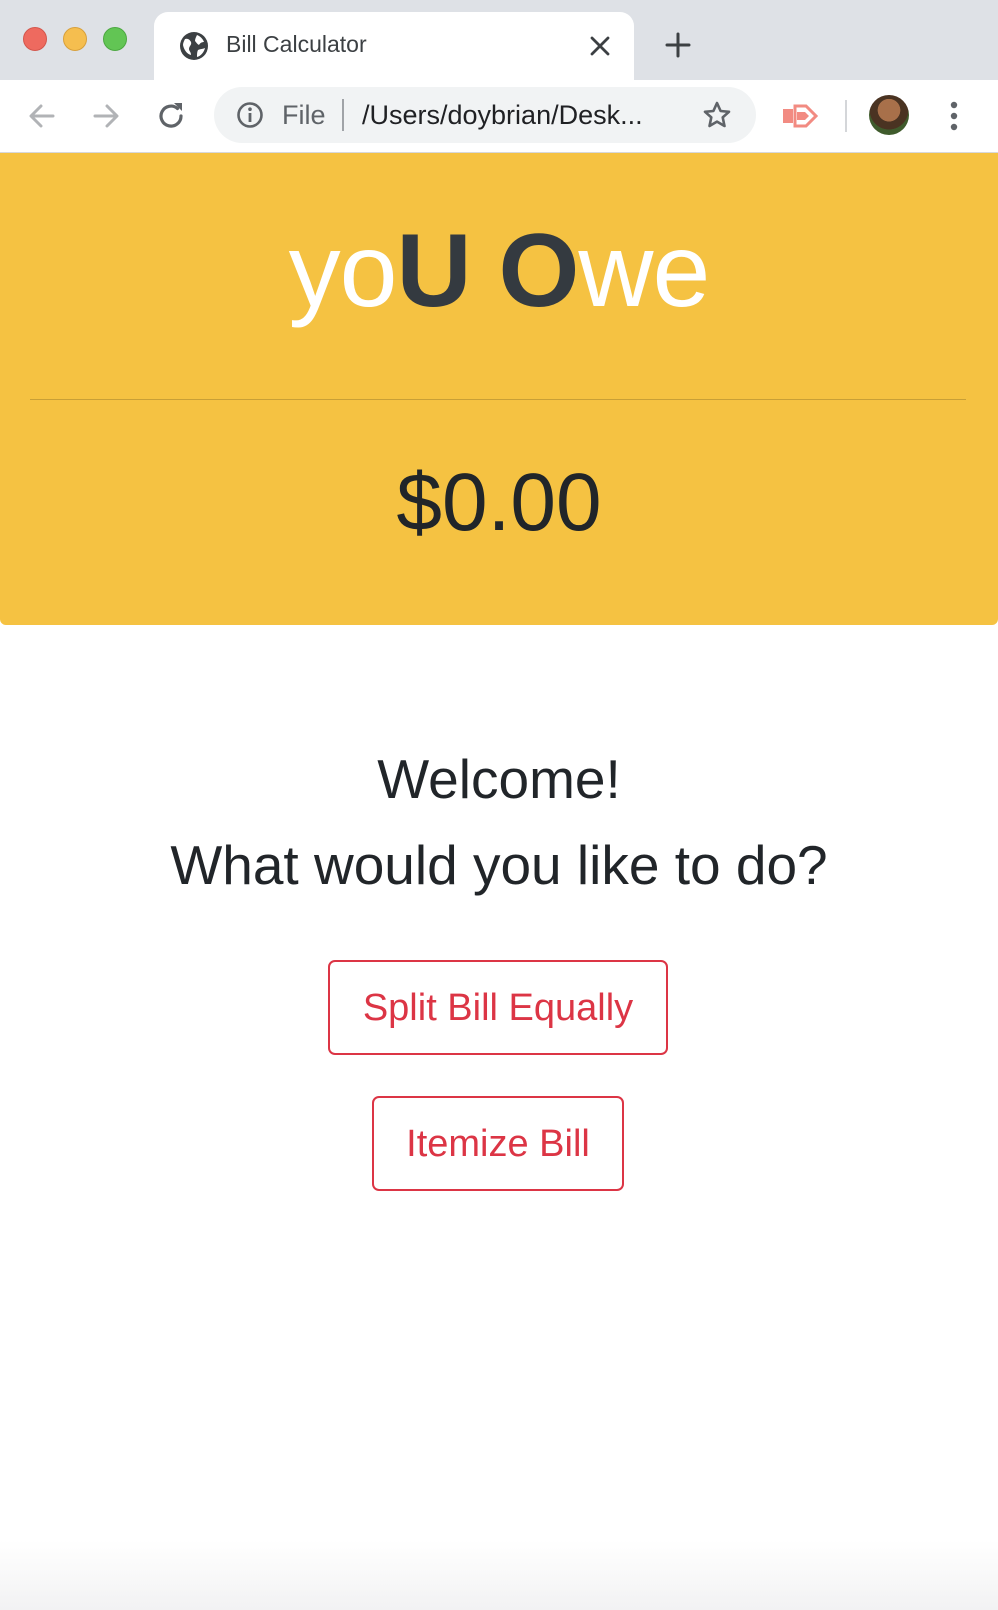 The image size is (998, 1610). Describe the element at coordinates (433, 271) in the screenshot. I see `logo-part-u: U` at that location.